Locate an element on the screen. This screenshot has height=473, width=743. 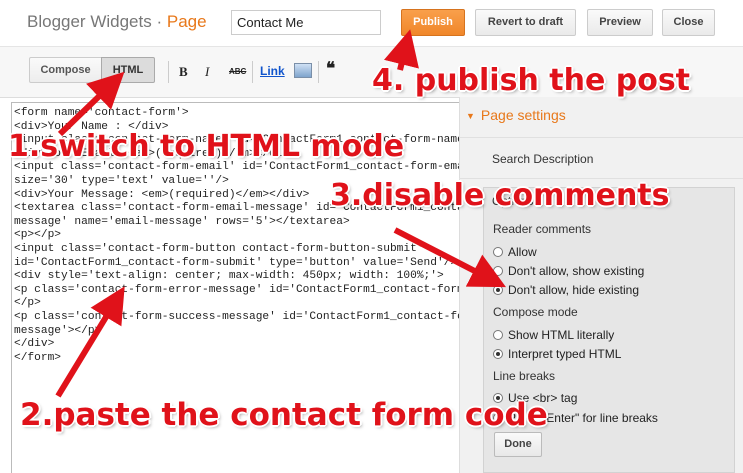
comments-allow-option: Allow is located at coordinates (515, 252).